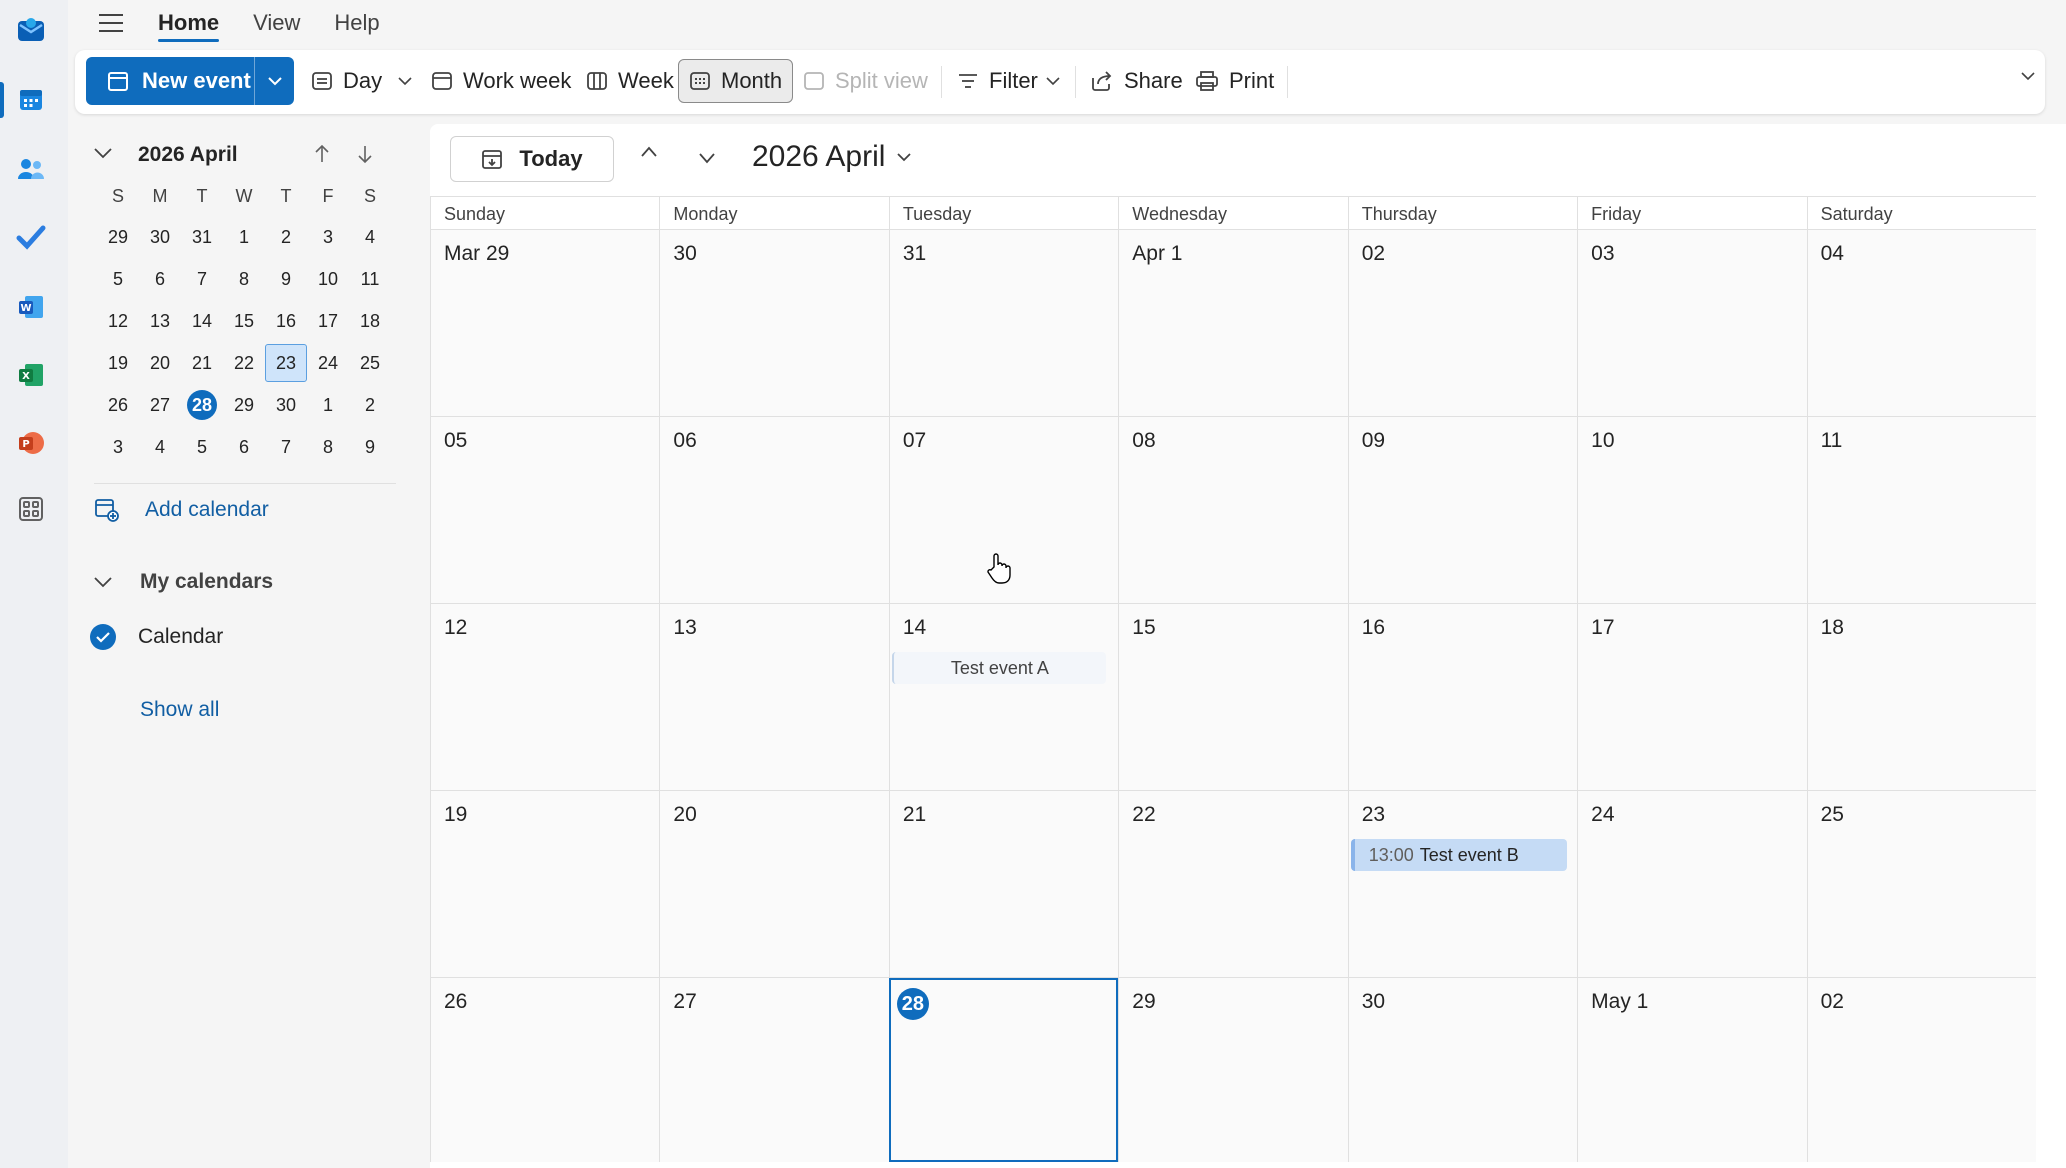  What do you see at coordinates (160, 237) in the screenshot?
I see `mini-day: 30` at bounding box center [160, 237].